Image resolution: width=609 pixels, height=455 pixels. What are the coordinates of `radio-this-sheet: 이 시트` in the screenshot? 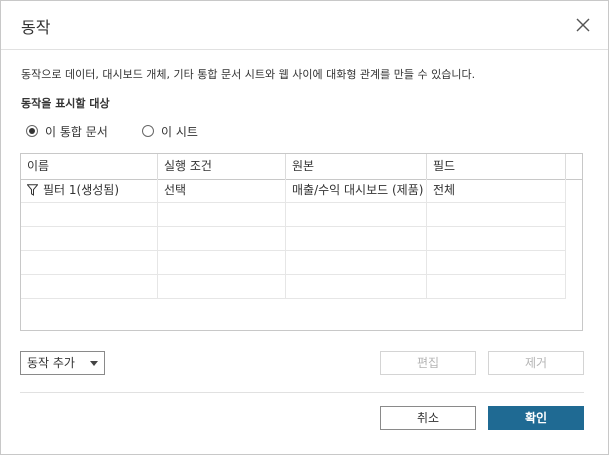 It's located at (170, 131).